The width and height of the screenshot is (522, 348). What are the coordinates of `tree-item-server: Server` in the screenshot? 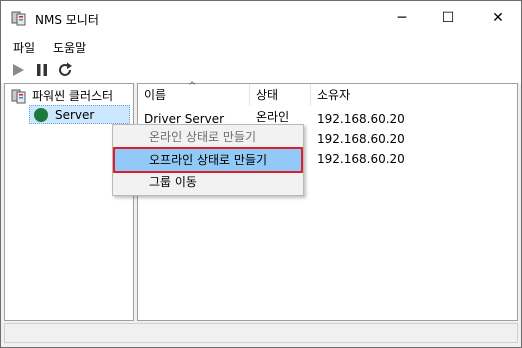 It's located at (79, 114).